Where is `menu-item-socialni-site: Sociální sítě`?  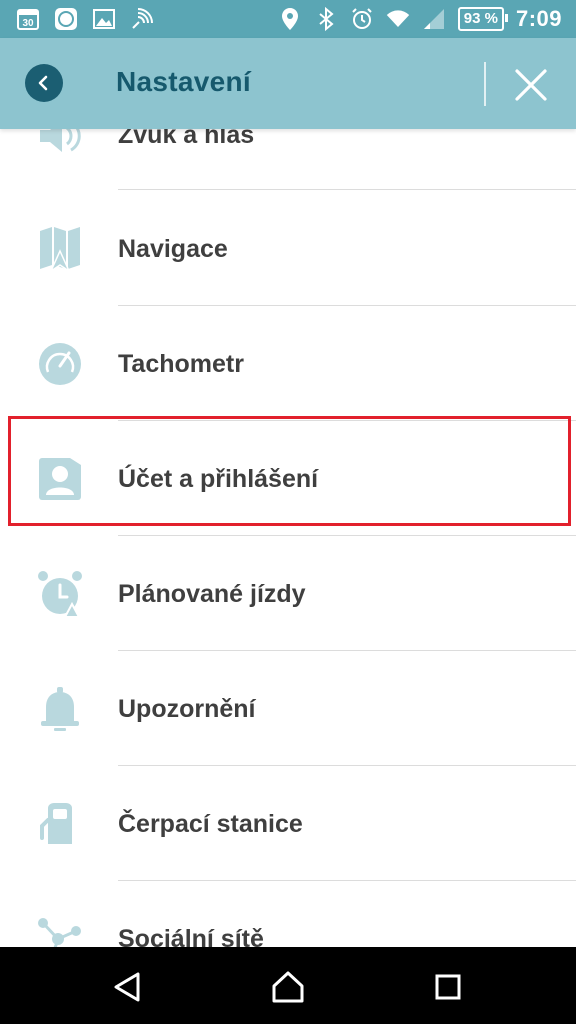 menu-item-socialni-site: Sociální sítě is located at coordinates (288, 913).